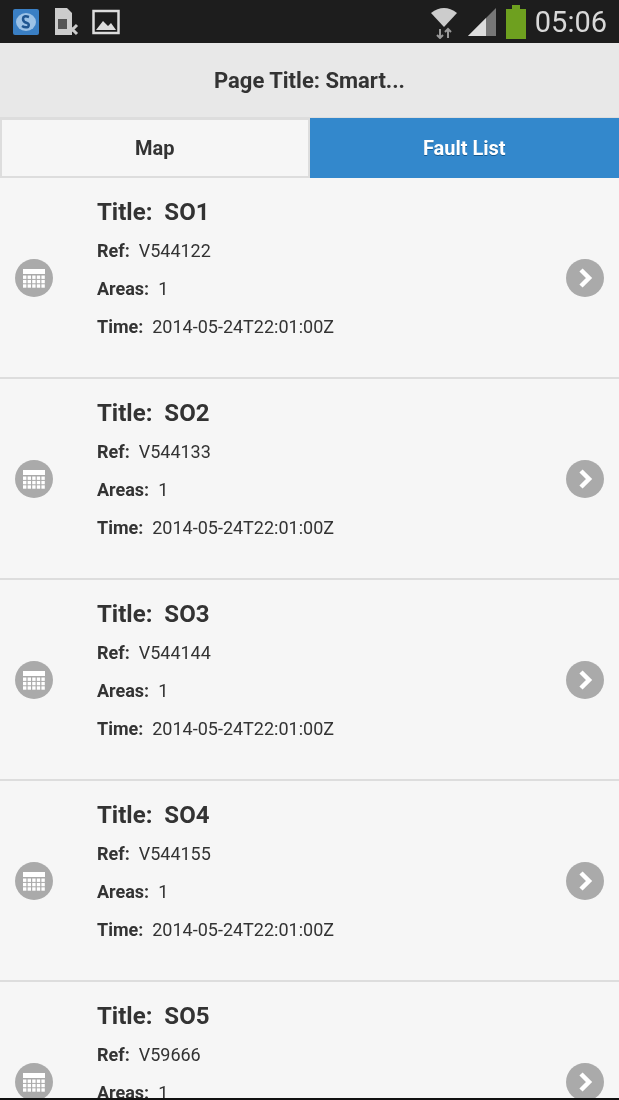  Describe the element at coordinates (464, 148) in the screenshot. I see `tab: Fault List` at that location.